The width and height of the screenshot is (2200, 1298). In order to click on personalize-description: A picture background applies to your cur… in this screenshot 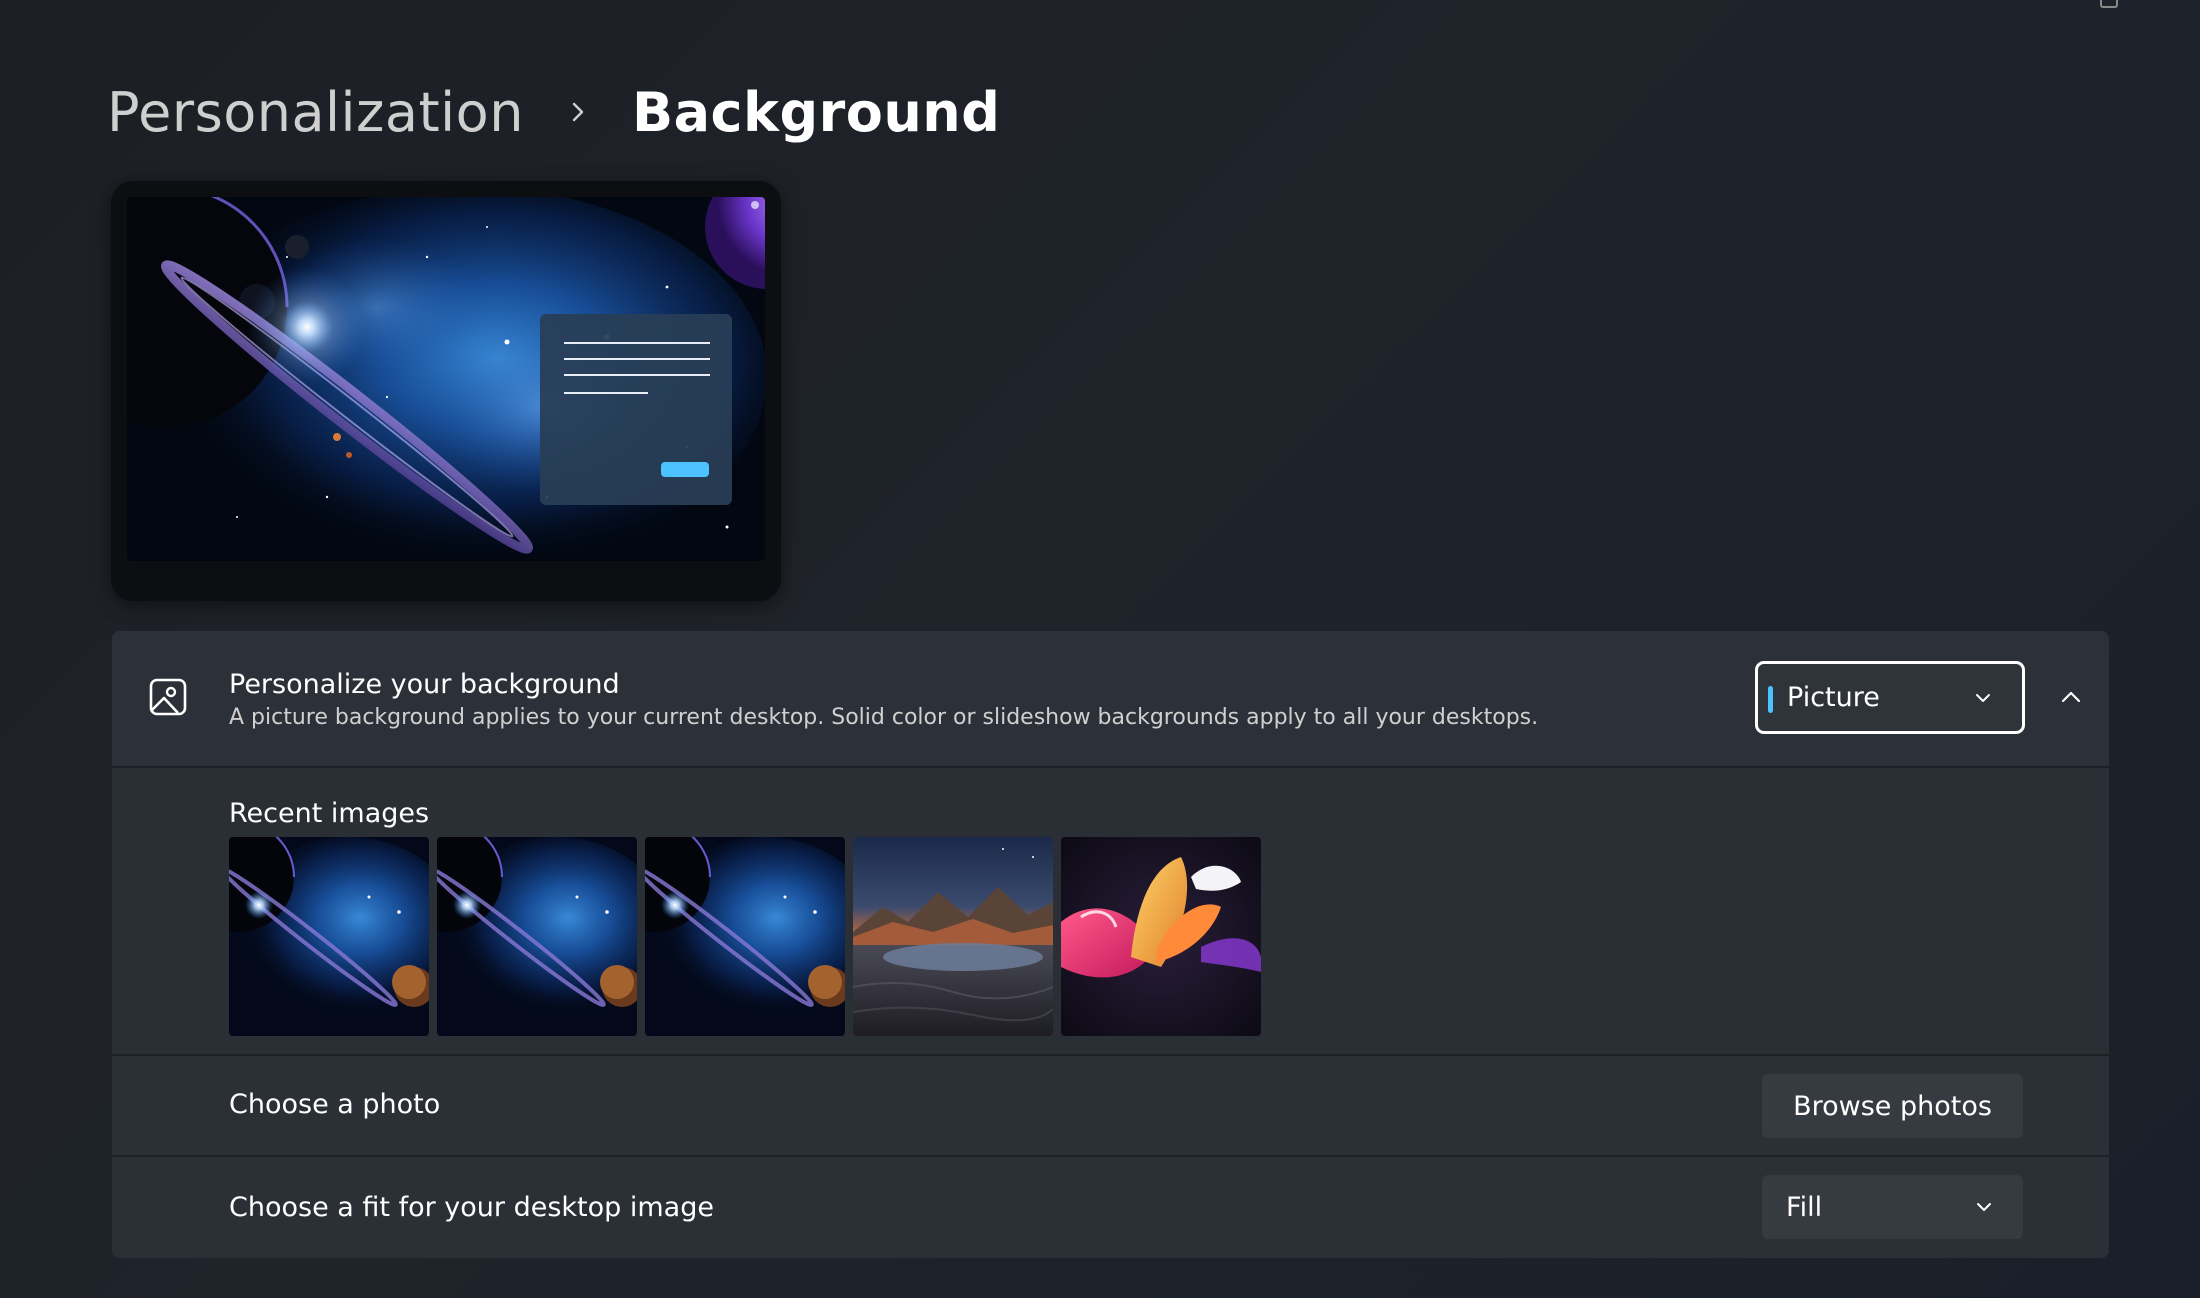, I will do `click(884, 717)`.